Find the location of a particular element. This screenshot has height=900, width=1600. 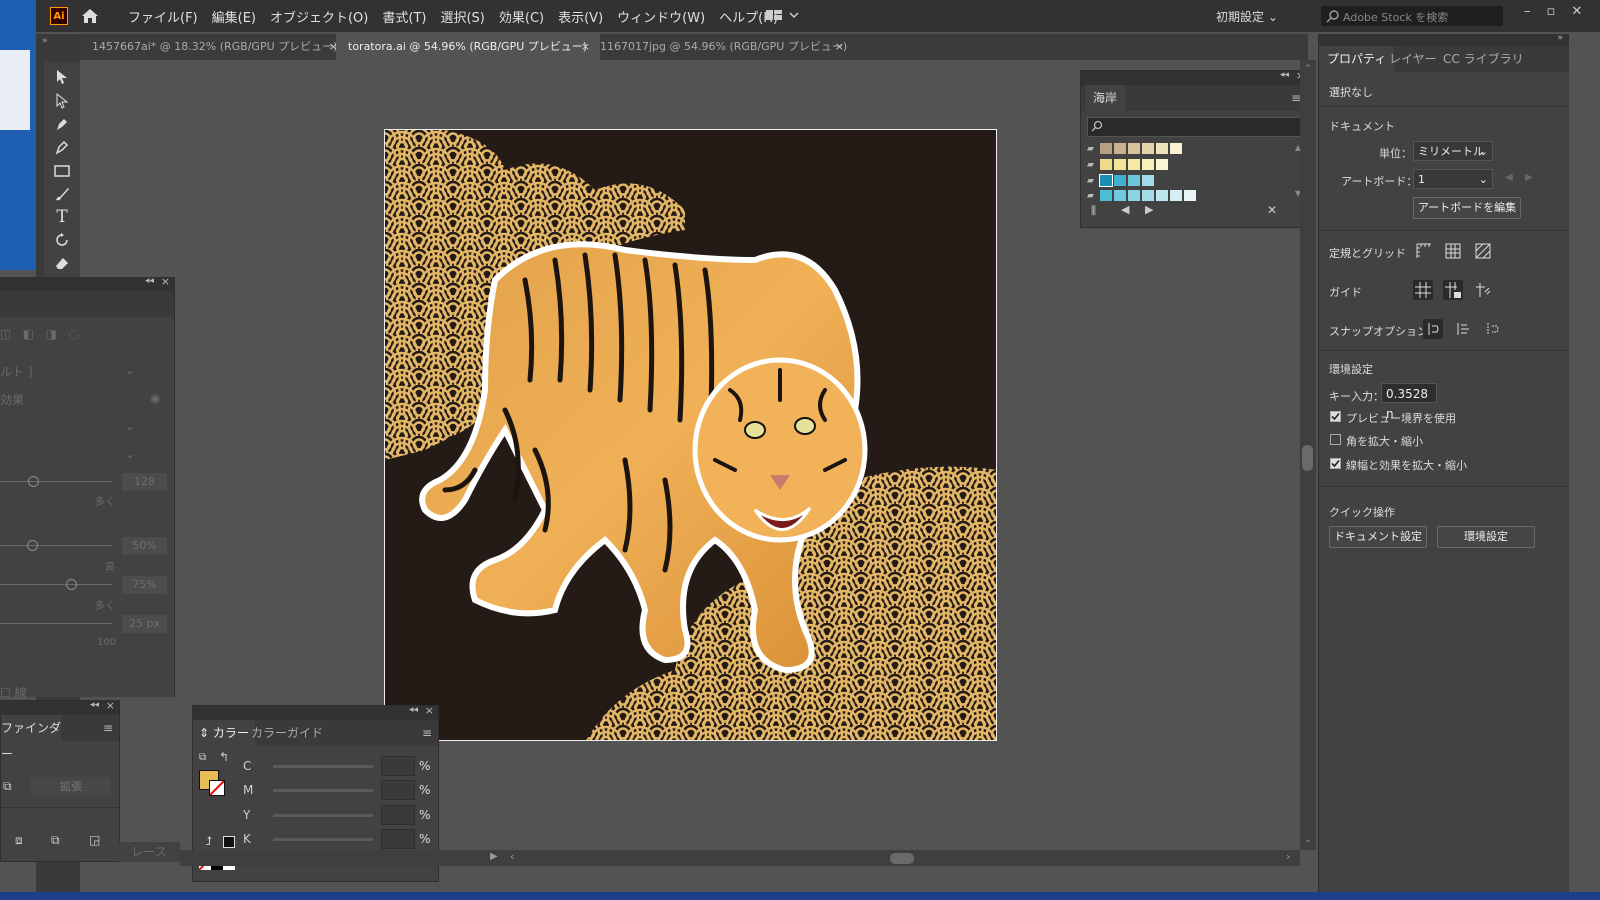

type-tool-icon: T is located at coordinates (62, 217).